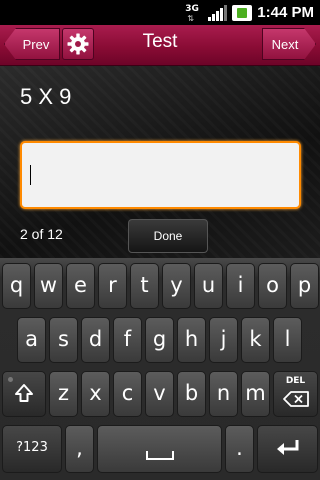 Image resolution: width=320 pixels, height=480 pixels. I want to click on enter-key, so click(287, 449).